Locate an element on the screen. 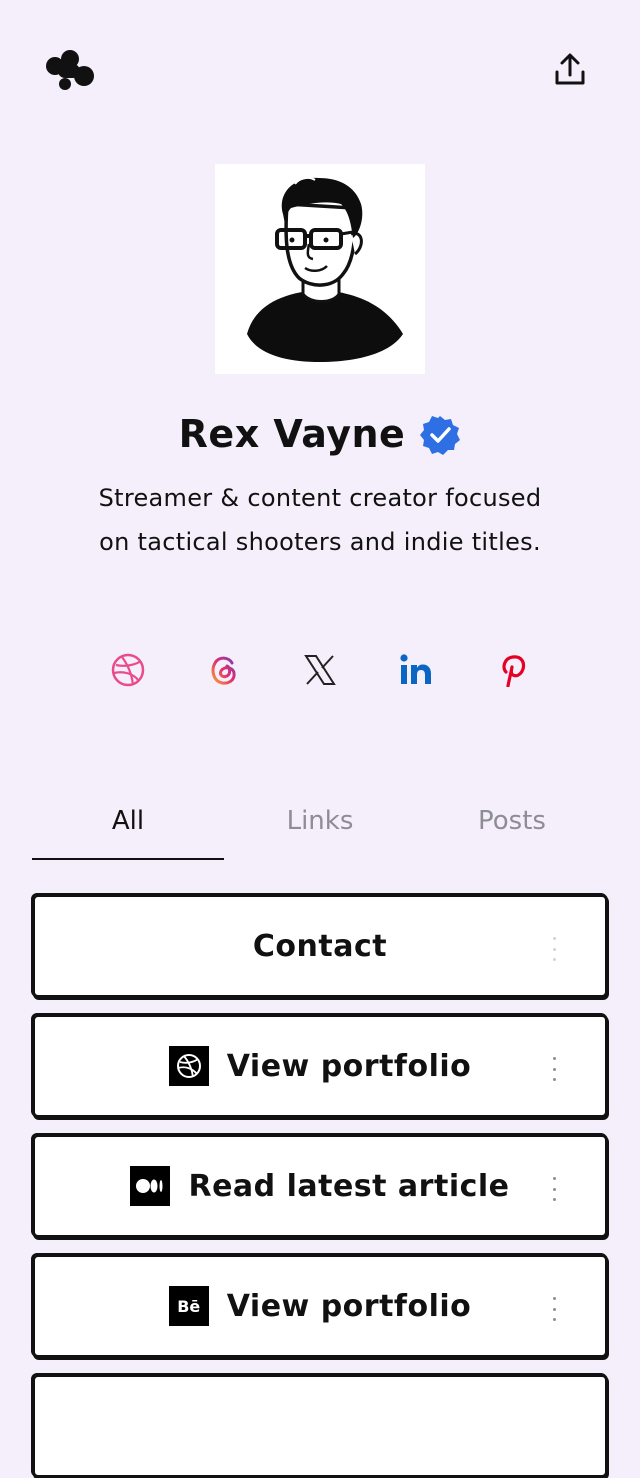 Image resolution: width=640 pixels, height=1478 pixels. link-card-content: View portfolio is located at coordinates (320, 1066).